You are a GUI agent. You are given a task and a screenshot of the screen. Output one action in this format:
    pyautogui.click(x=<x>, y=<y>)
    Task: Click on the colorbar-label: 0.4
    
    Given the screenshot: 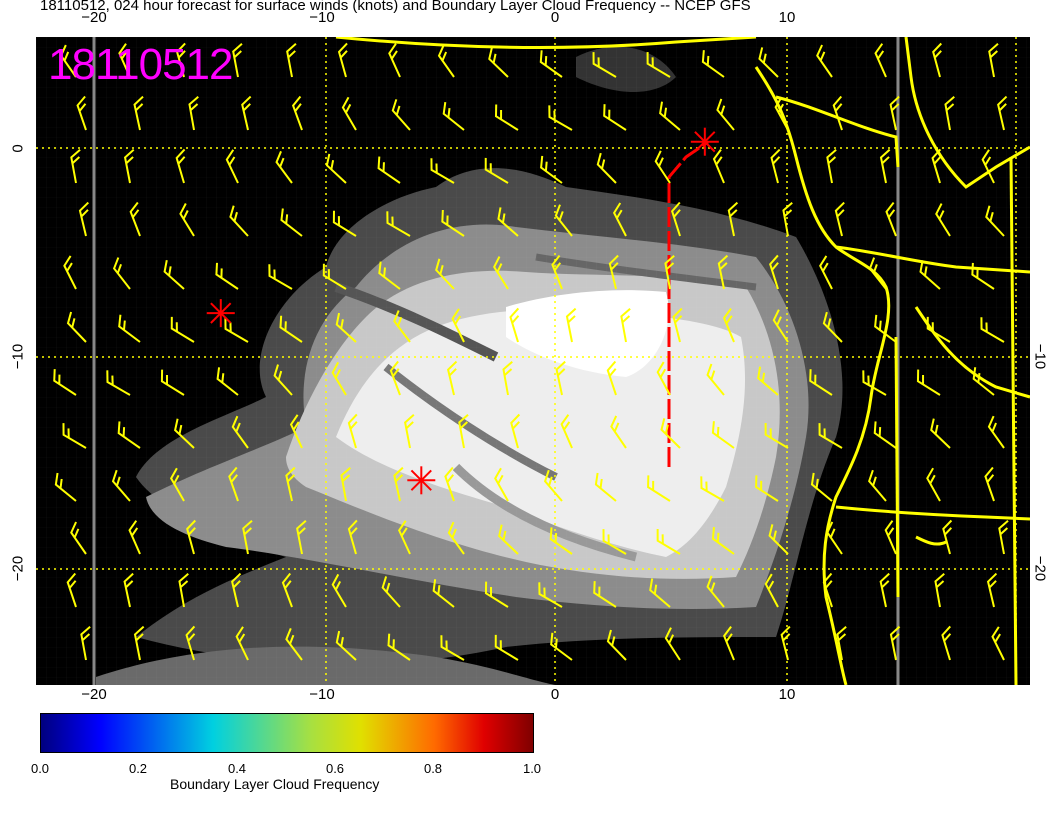 What is the action you would take?
    pyautogui.click(x=237, y=768)
    